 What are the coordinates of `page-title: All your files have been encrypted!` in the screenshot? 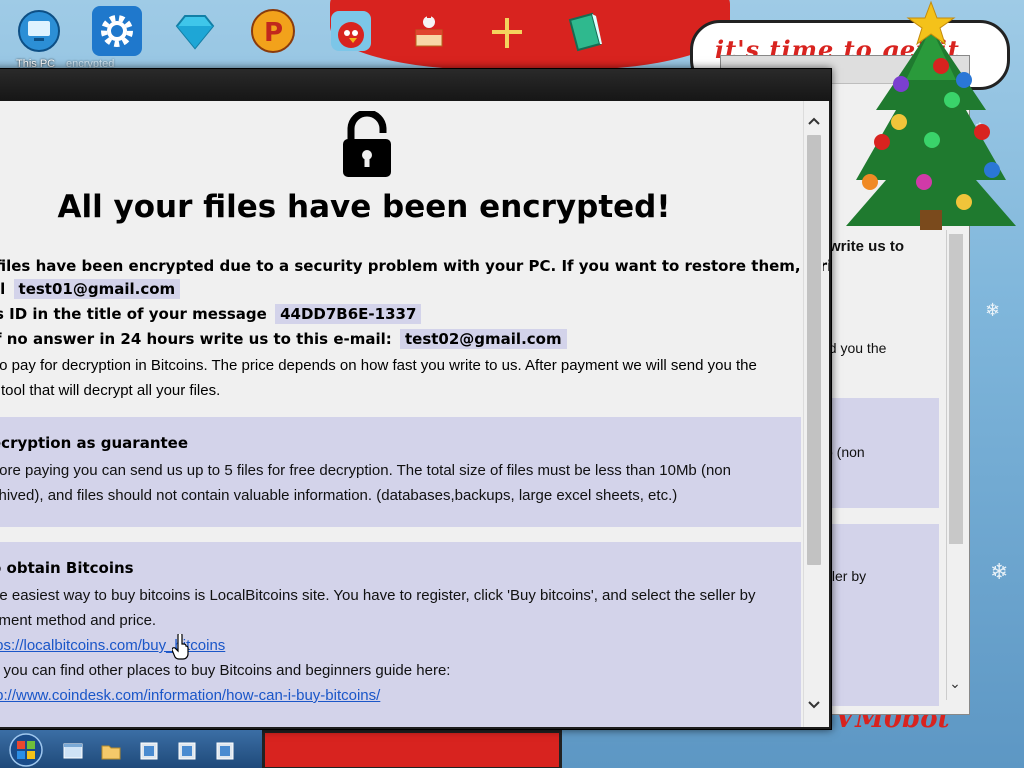 It's located at (364, 207).